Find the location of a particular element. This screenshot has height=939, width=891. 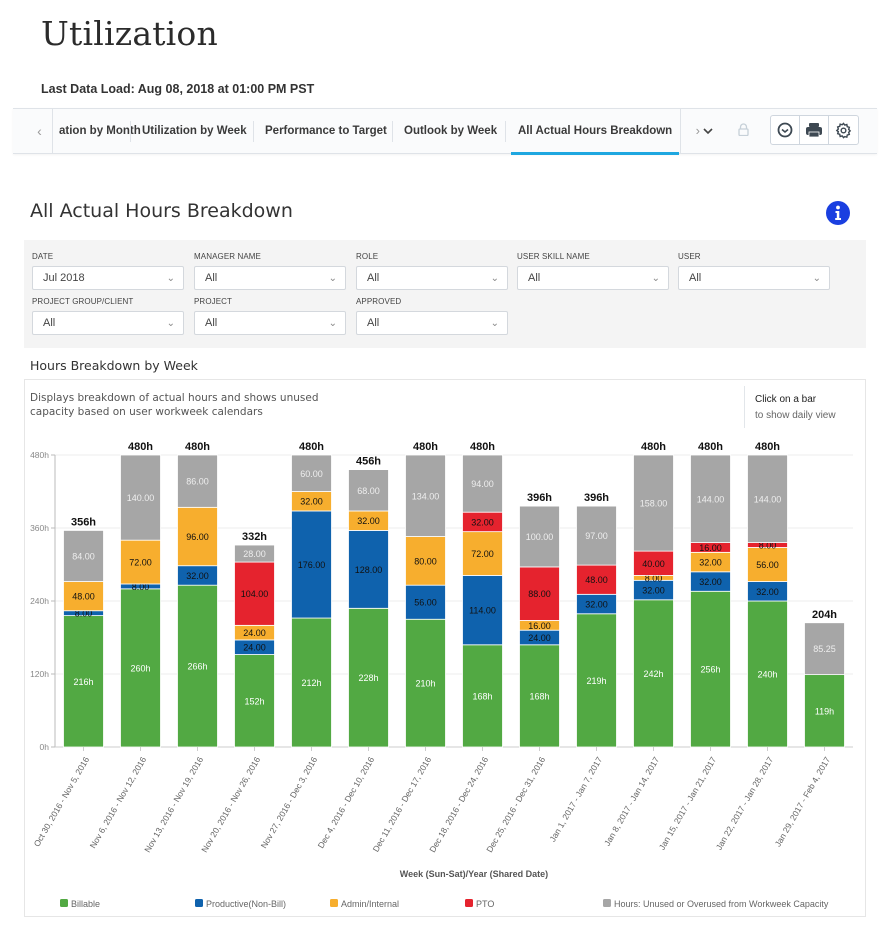

bar-segment-label: 176.00 is located at coordinates (312, 565).